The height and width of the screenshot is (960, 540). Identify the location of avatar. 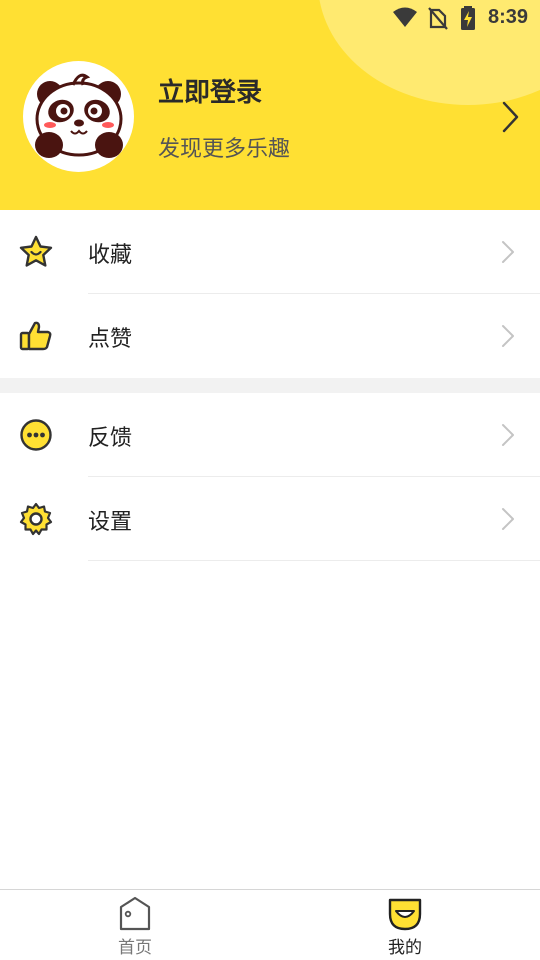
(78, 116).